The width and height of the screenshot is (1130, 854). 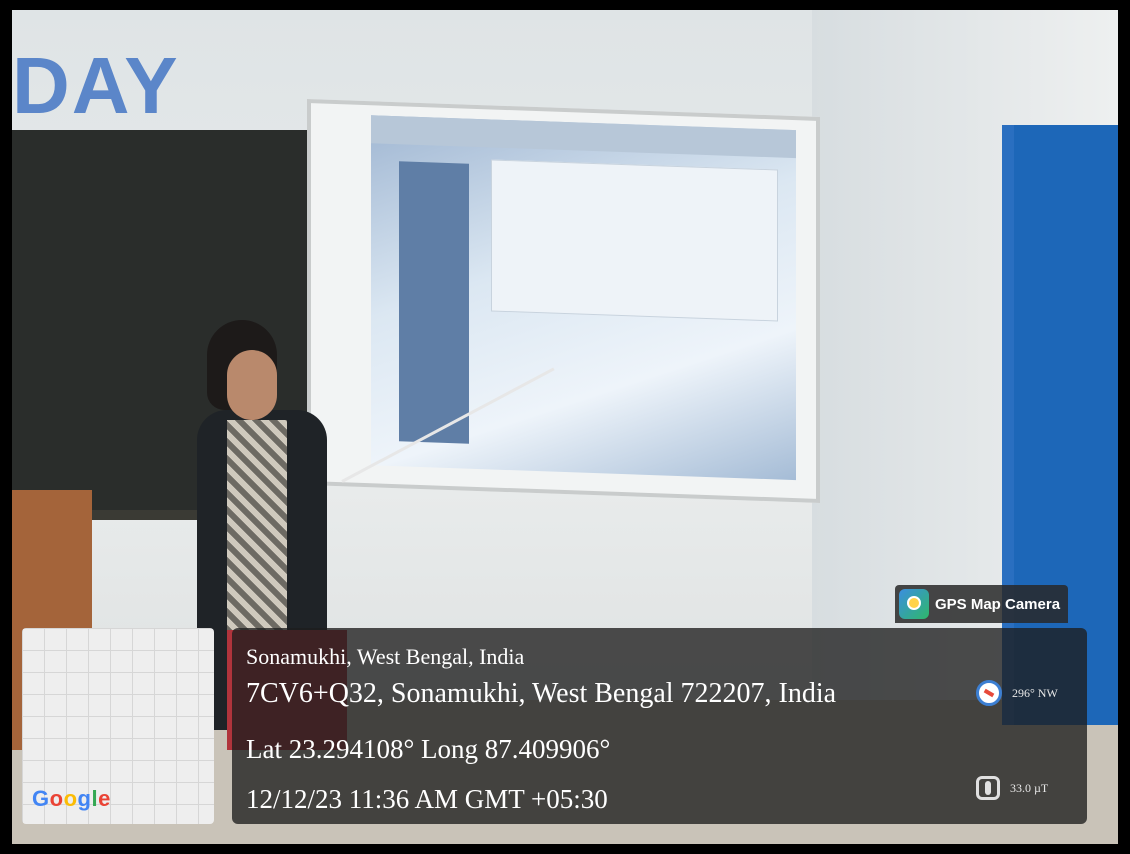 What do you see at coordinates (434, 302) in the screenshot?
I see `projected-thumbnails` at bounding box center [434, 302].